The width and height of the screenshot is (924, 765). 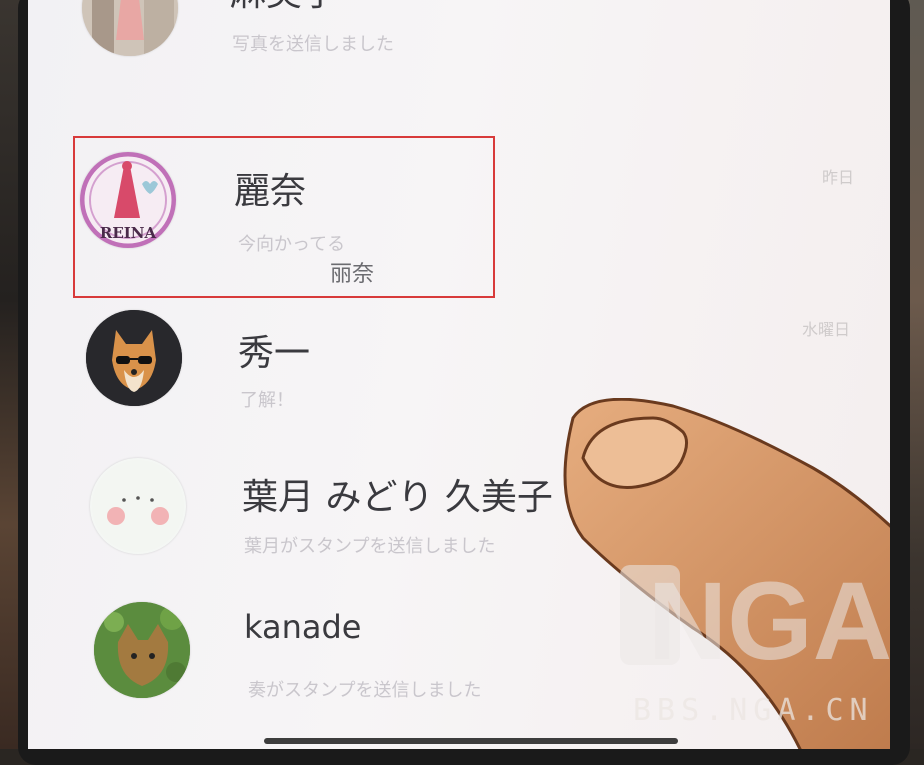 What do you see at coordinates (138, 506) in the screenshot?
I see `blush-face-avatar` at bounding box center [138, 506].